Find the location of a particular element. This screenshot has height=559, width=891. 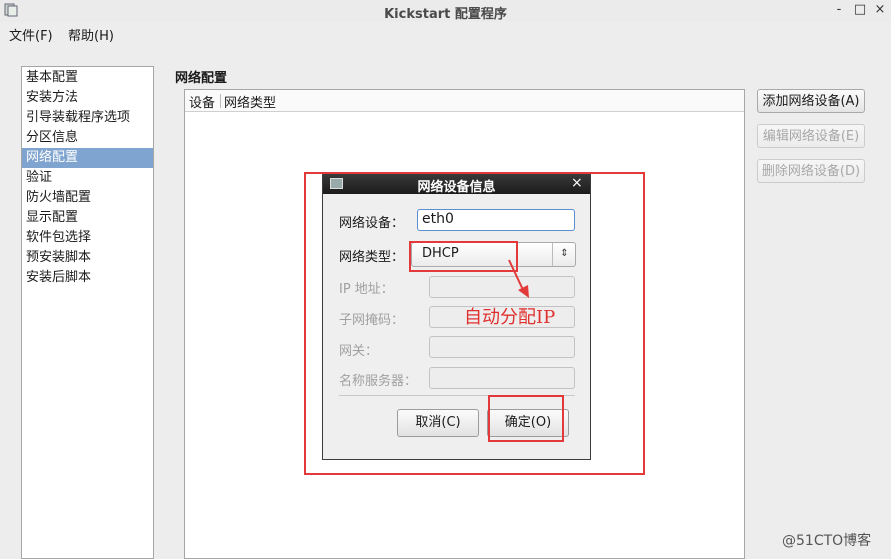

menu-help: 帮助(H) is located at coordinates (91, 34).